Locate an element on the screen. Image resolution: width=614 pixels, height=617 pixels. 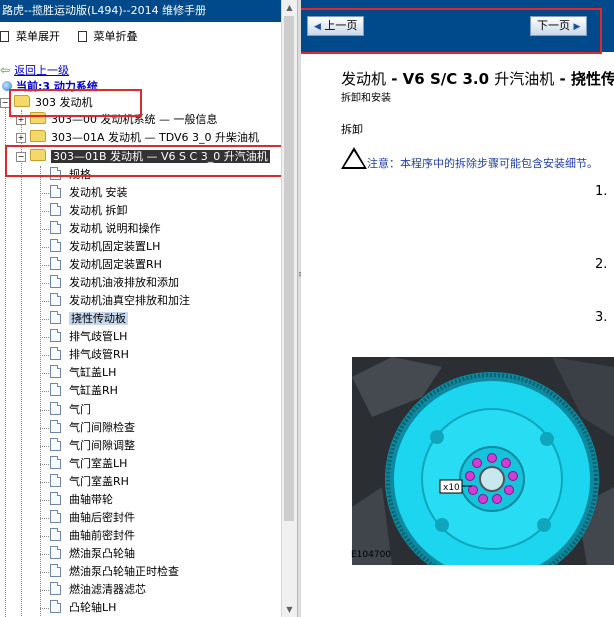
figure-label: E104700 is located at coordinates (371, 555).